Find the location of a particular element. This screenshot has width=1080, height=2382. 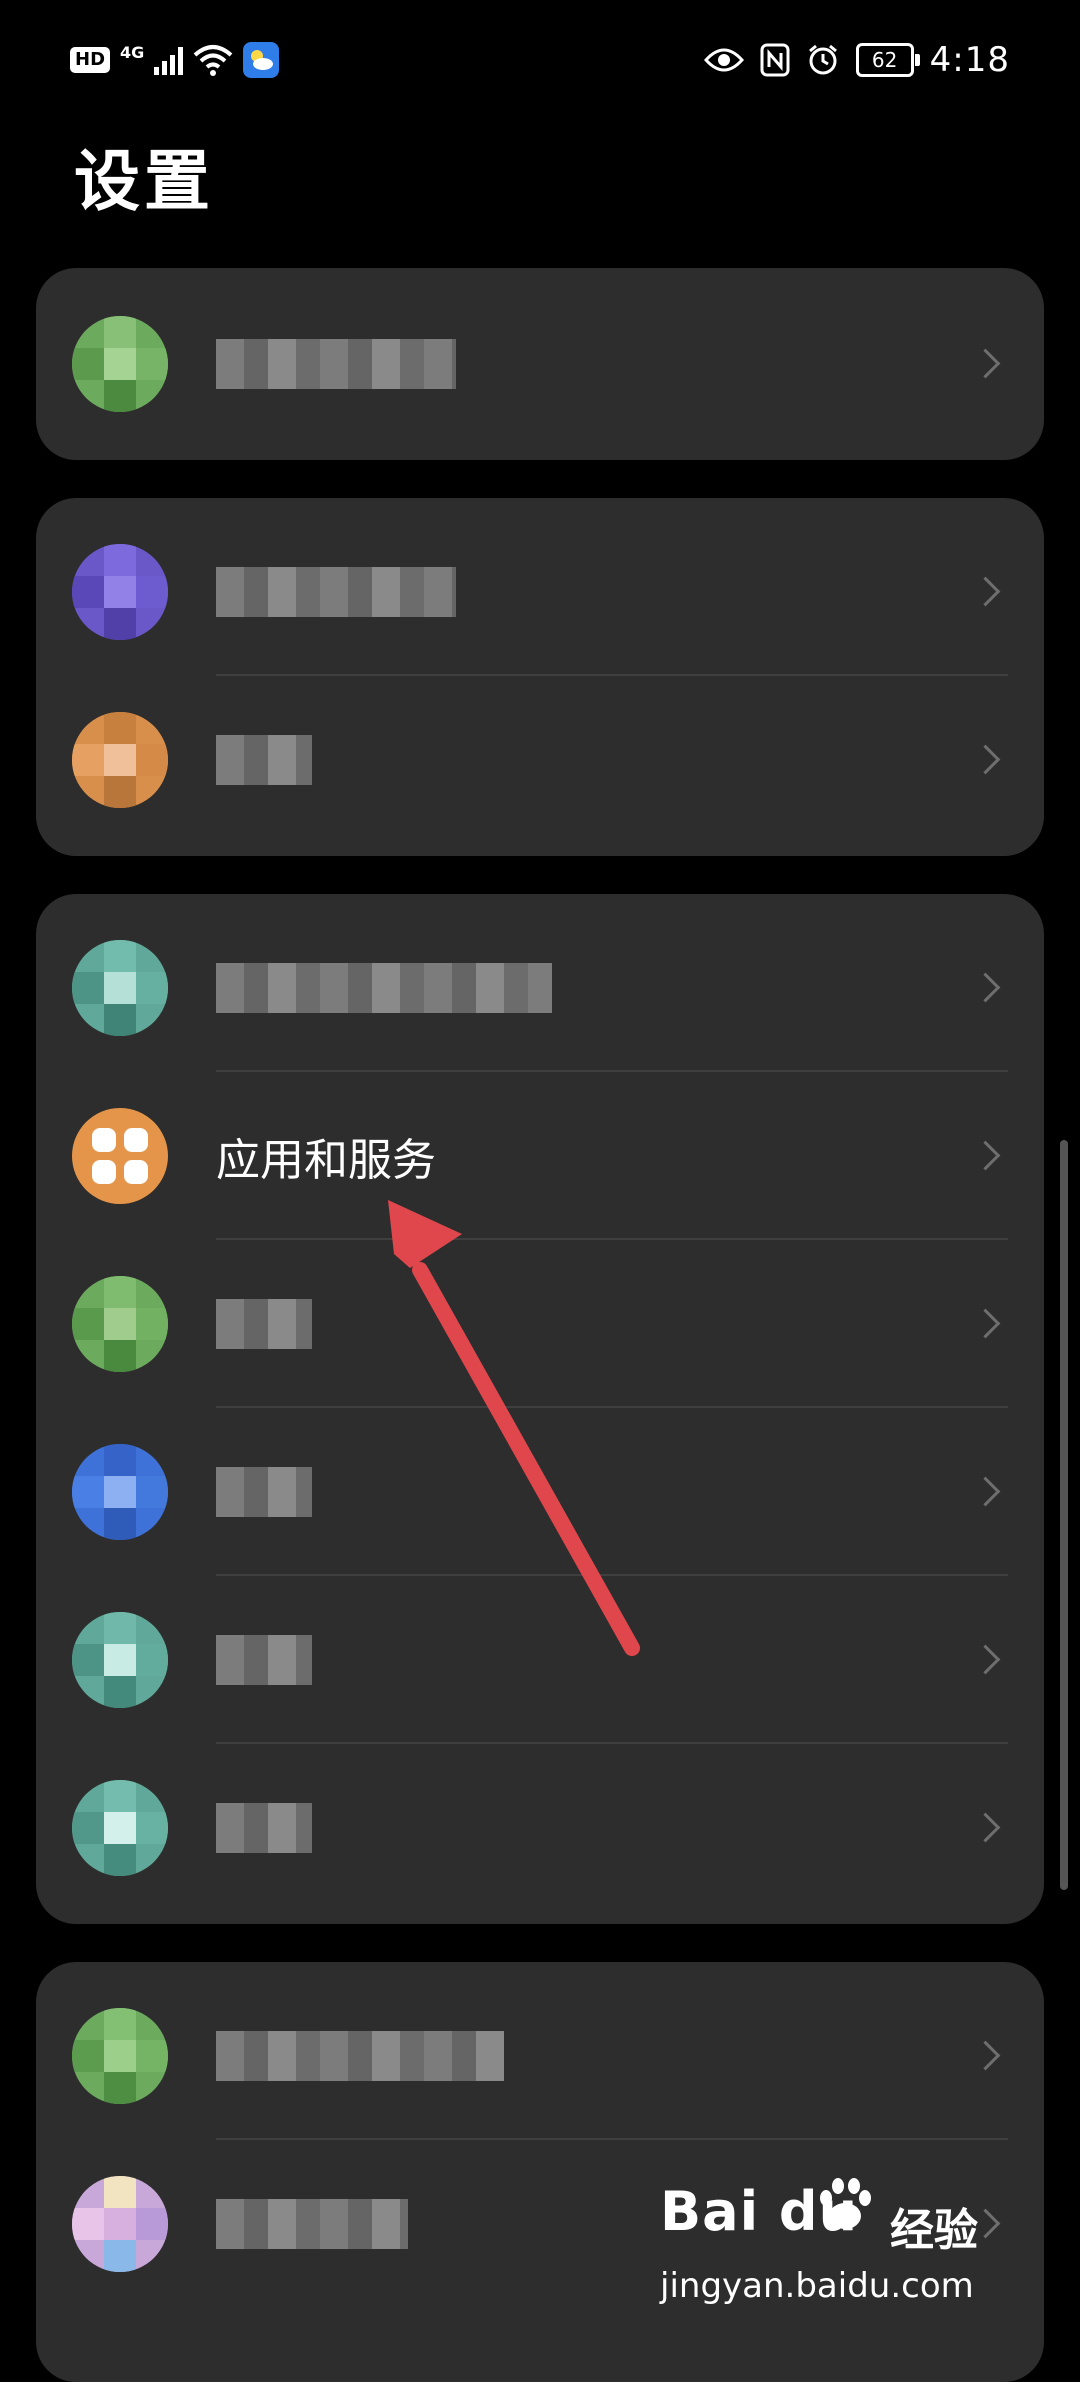

home-screen-icon is located at coordinates (120, 988).